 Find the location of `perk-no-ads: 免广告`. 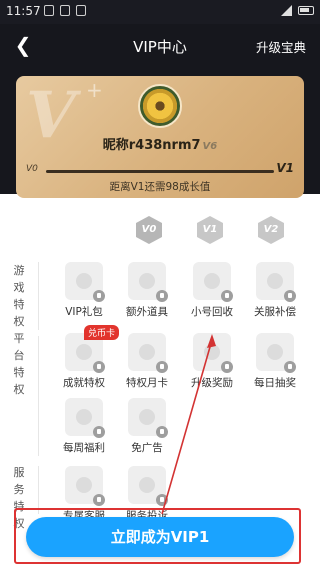

perk-no-ads: 免广告 is located at coordinates (147, 426).